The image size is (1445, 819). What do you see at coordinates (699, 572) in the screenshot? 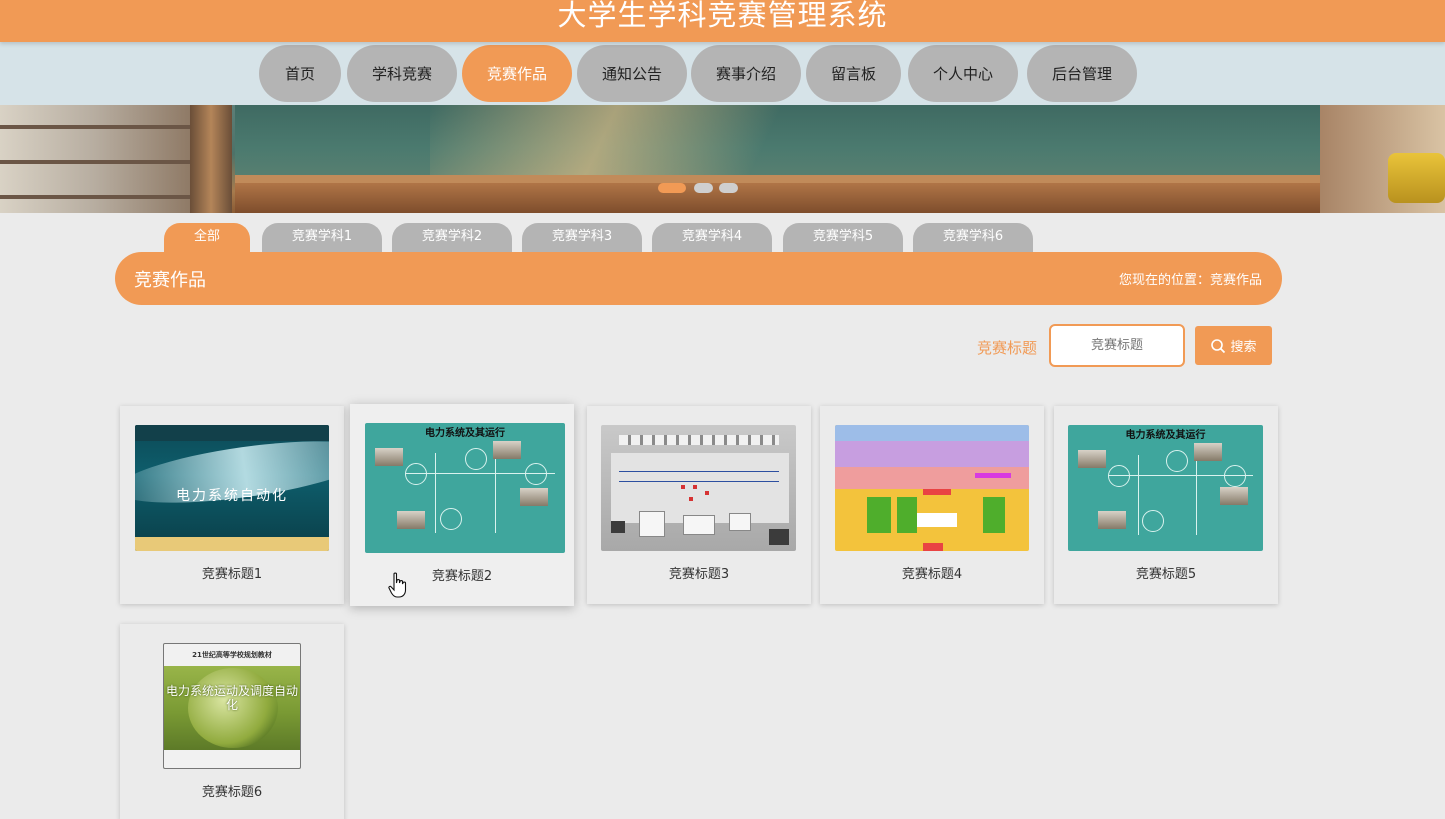
I see `work-title: 竞赛标题3` at bounding box center [699, 572].